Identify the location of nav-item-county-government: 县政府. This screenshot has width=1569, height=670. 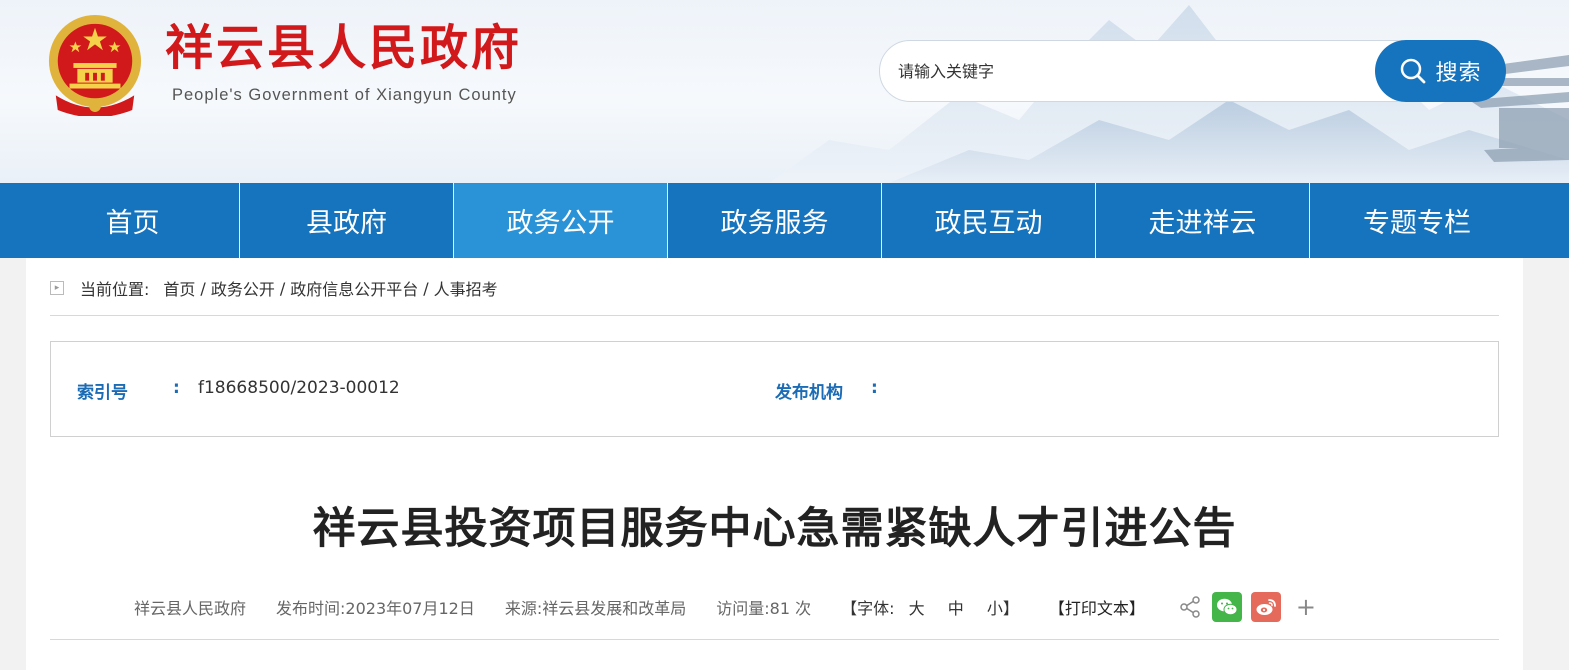
(347, 220).